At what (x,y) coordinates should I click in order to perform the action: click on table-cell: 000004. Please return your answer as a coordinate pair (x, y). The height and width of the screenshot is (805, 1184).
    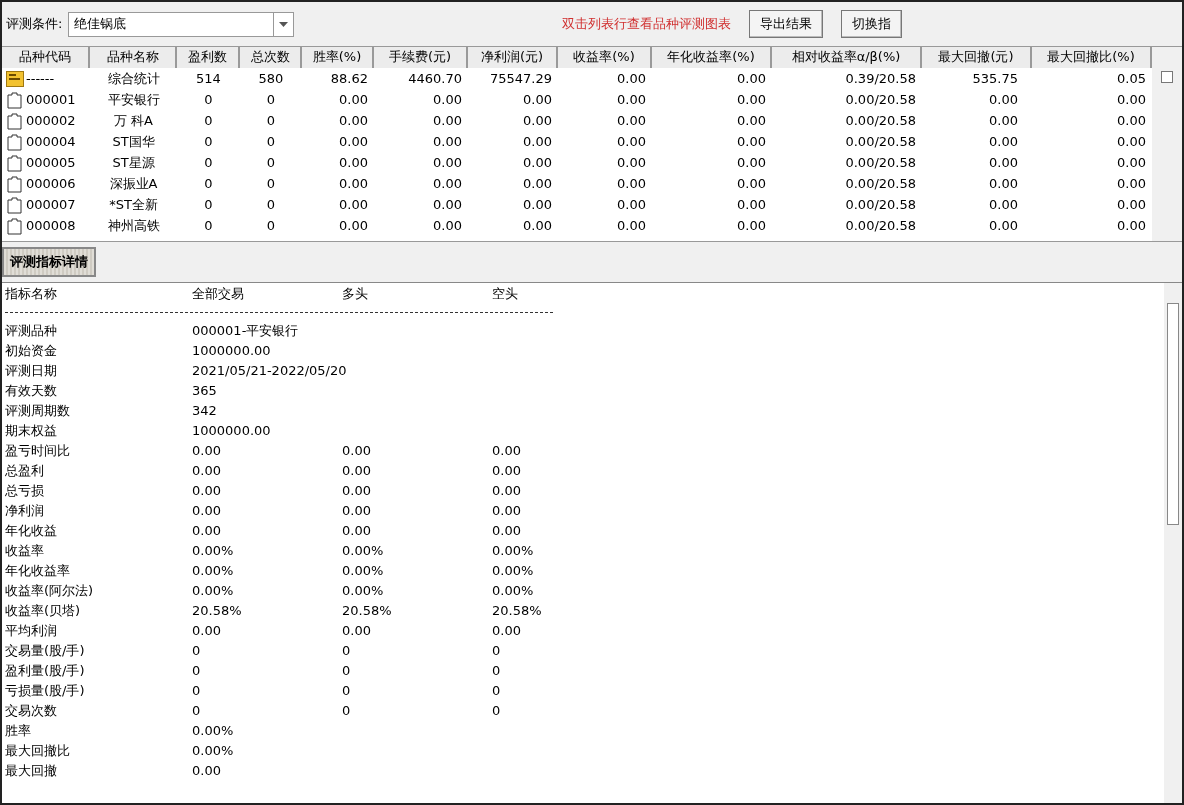
    Looking at the image, I should click on (46, 141).